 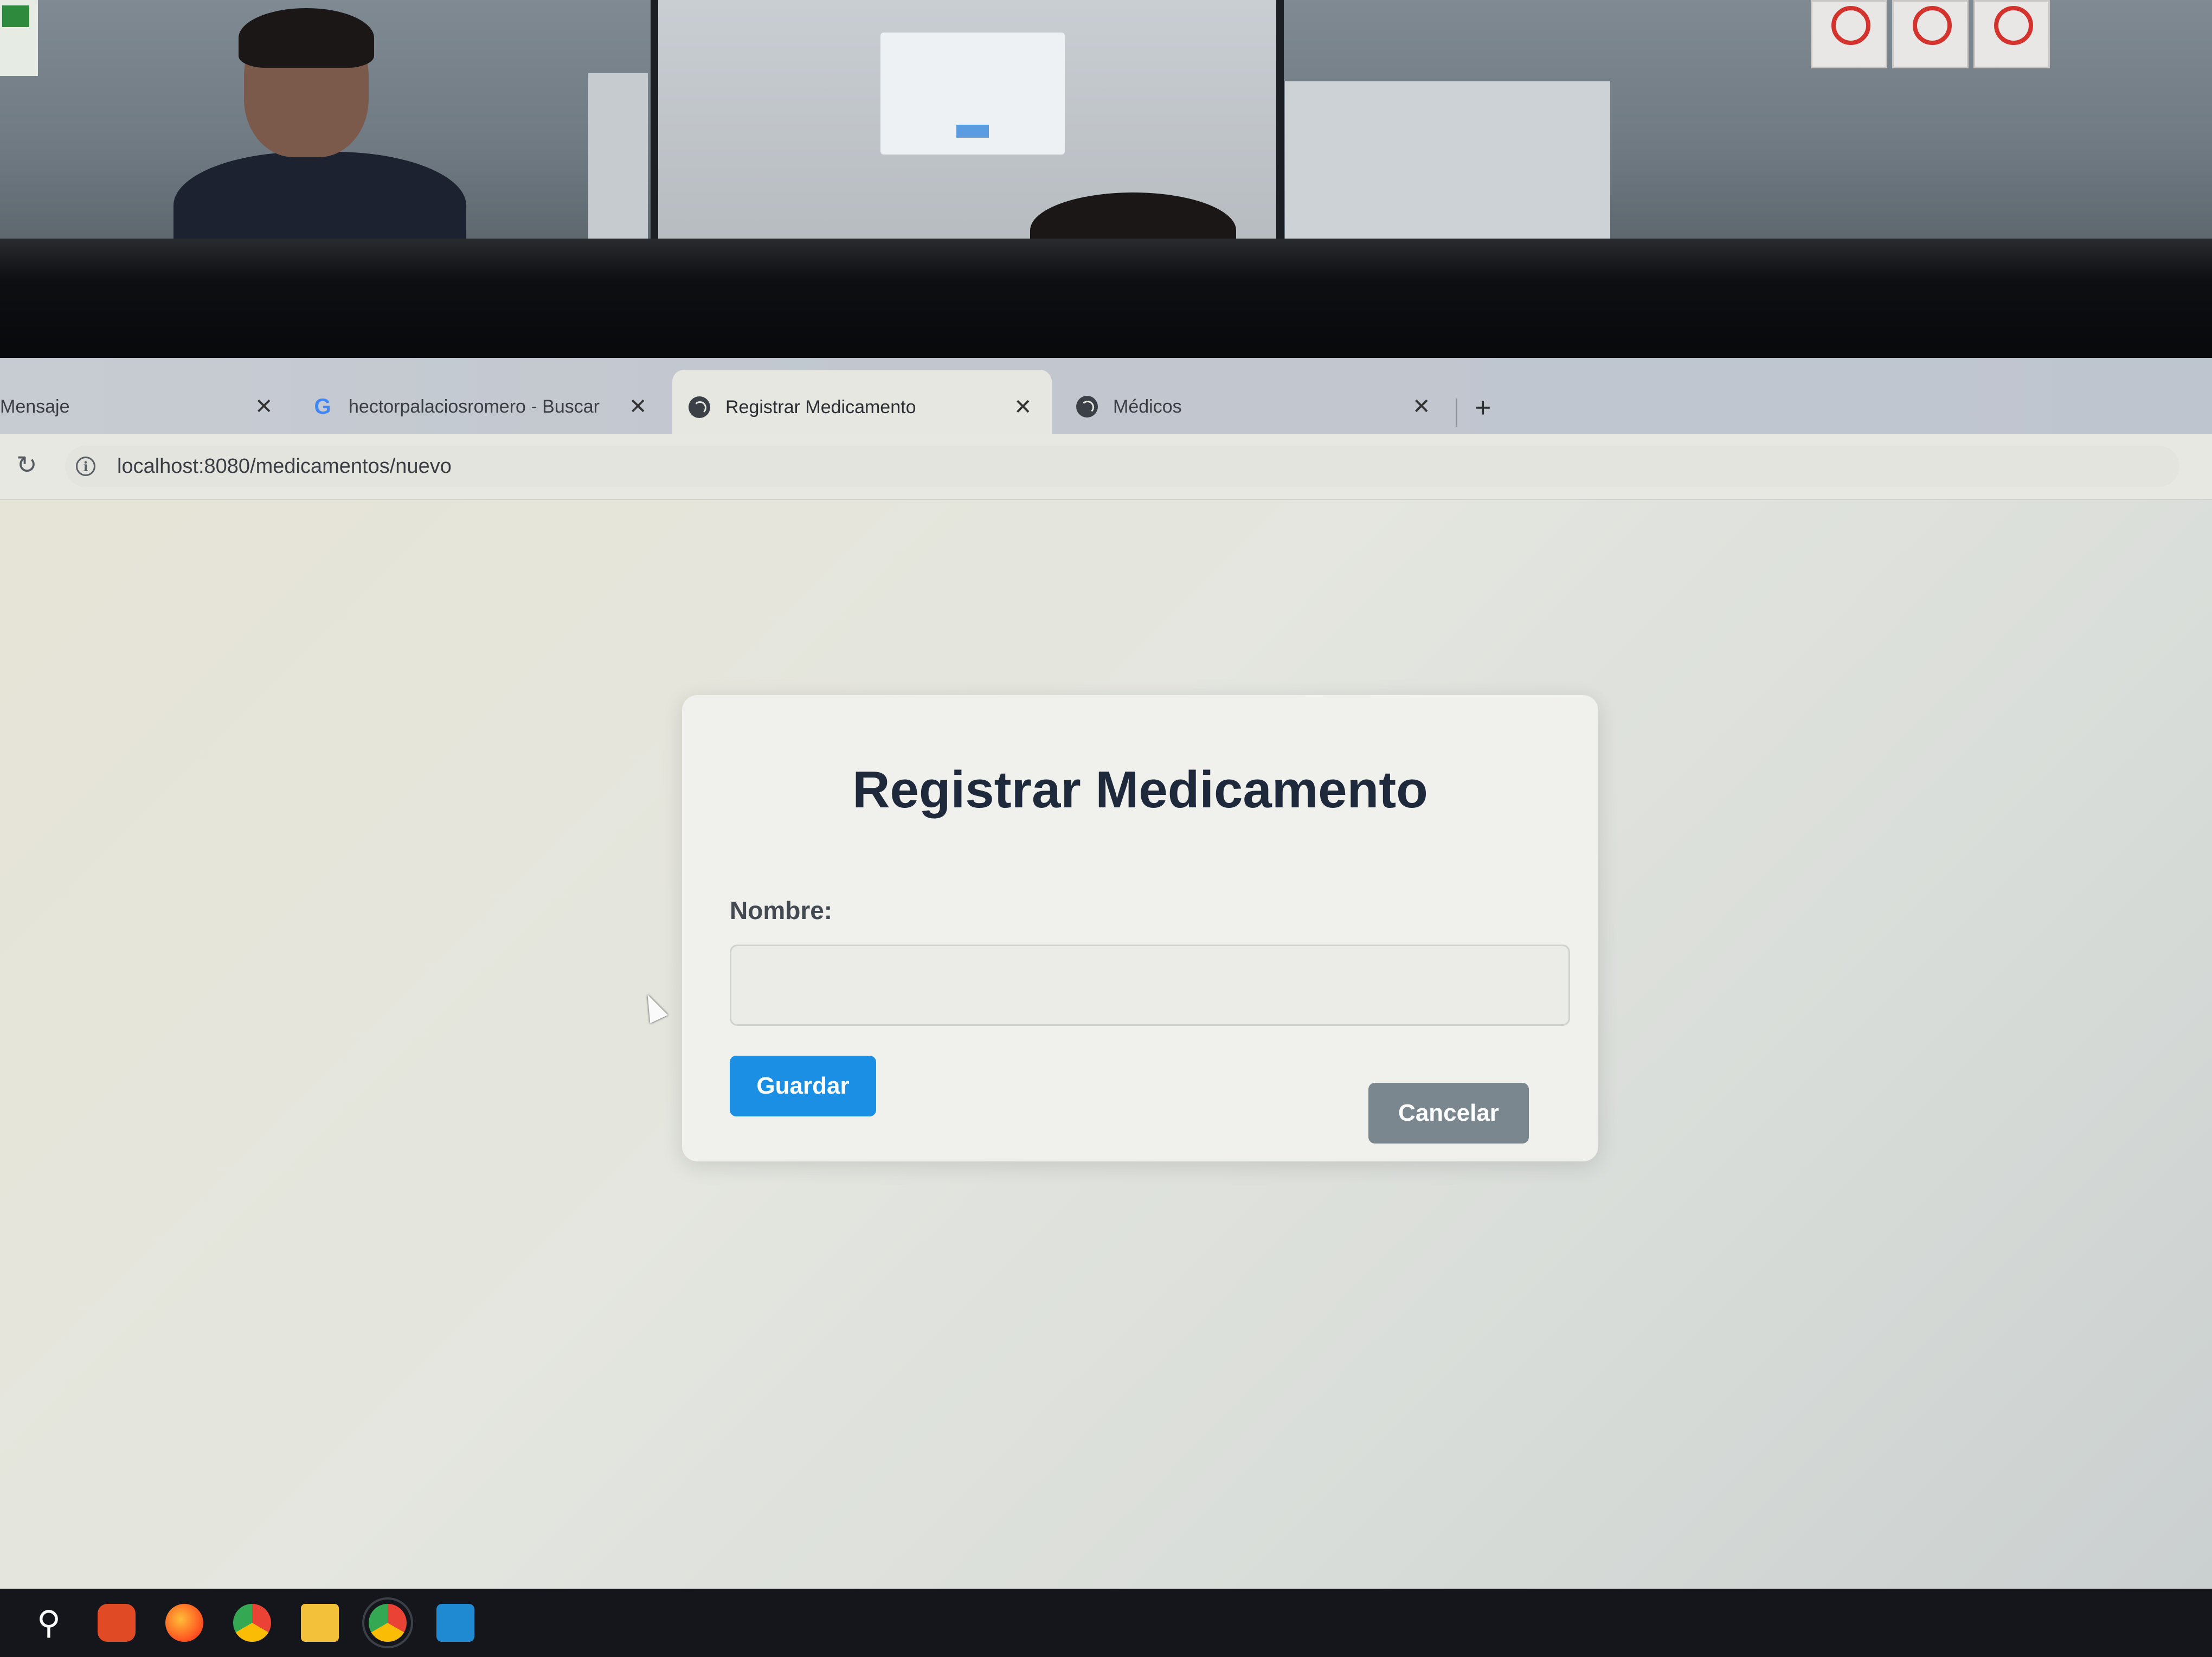 I want to click on tab-title: hectorpalaciosromero - Buscar, so click(x=474, y=406).